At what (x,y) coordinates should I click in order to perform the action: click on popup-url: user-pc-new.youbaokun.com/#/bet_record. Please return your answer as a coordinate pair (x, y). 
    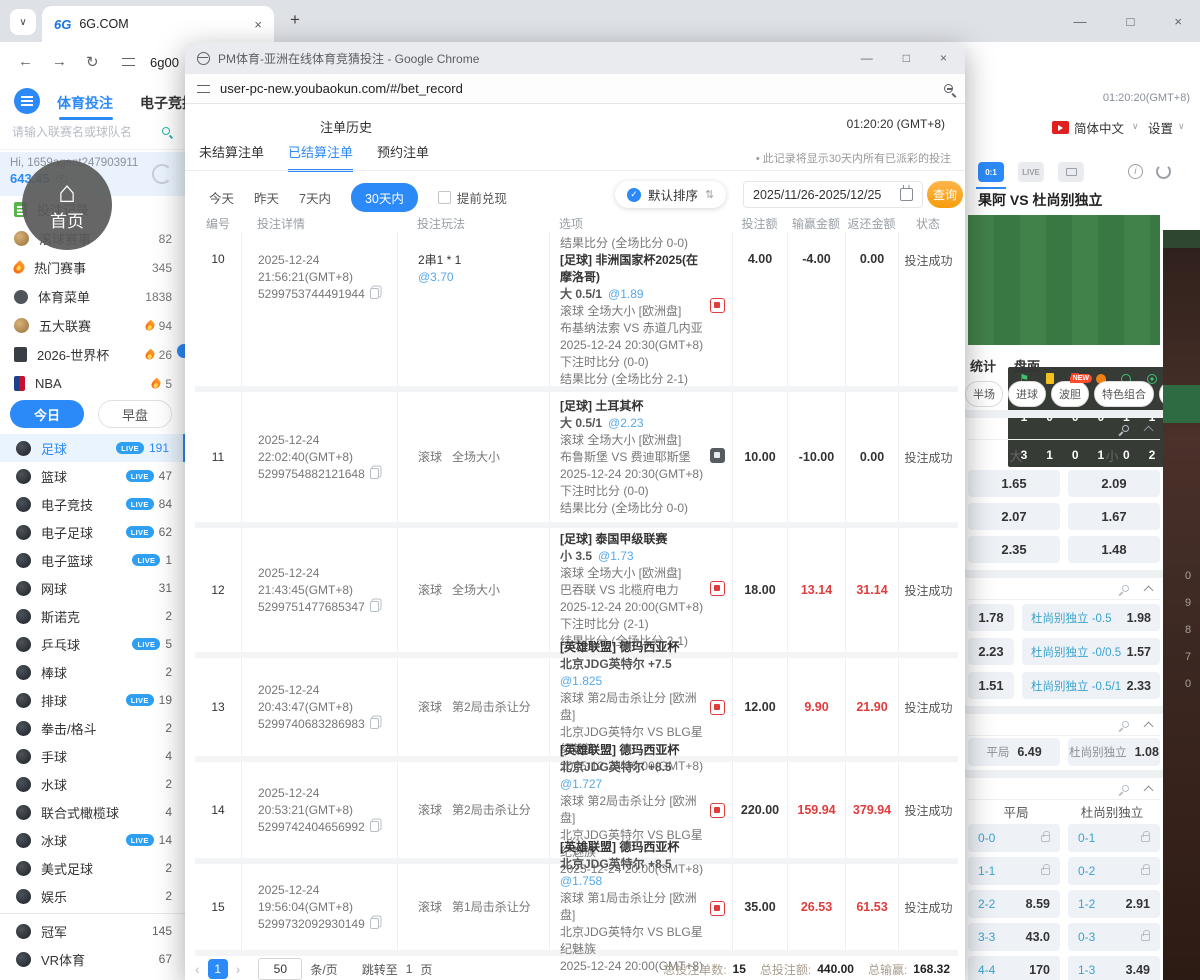
    Looking at the image, I should click on (577, 88).